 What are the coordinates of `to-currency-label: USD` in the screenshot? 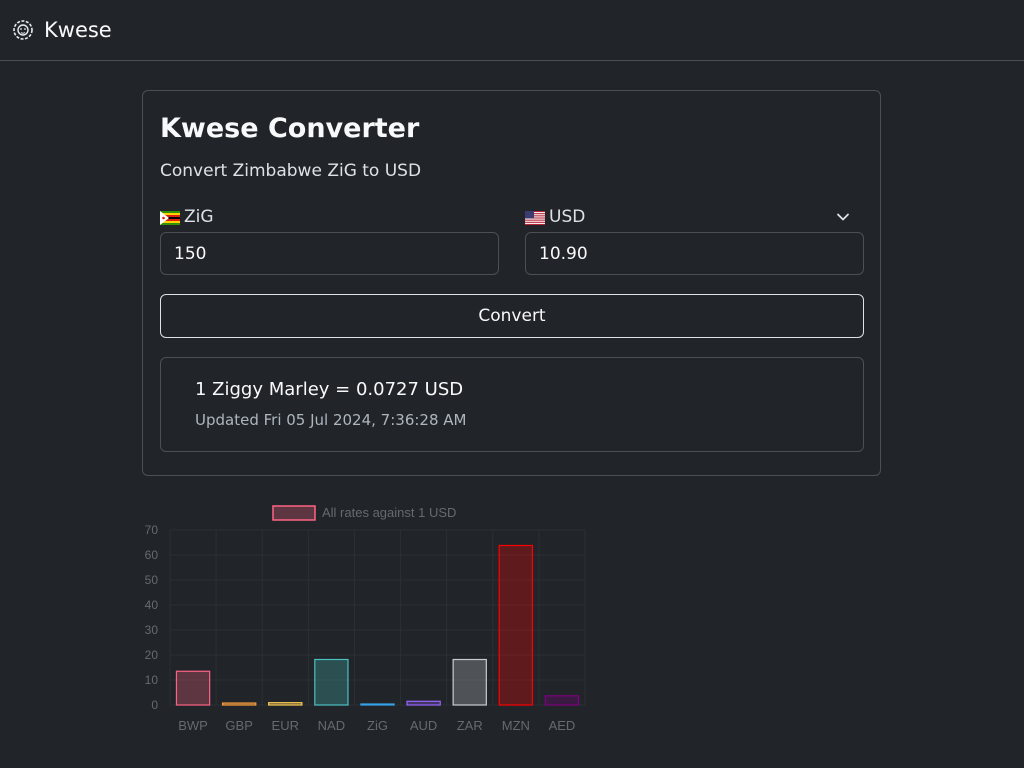 It's located at (555, 217).